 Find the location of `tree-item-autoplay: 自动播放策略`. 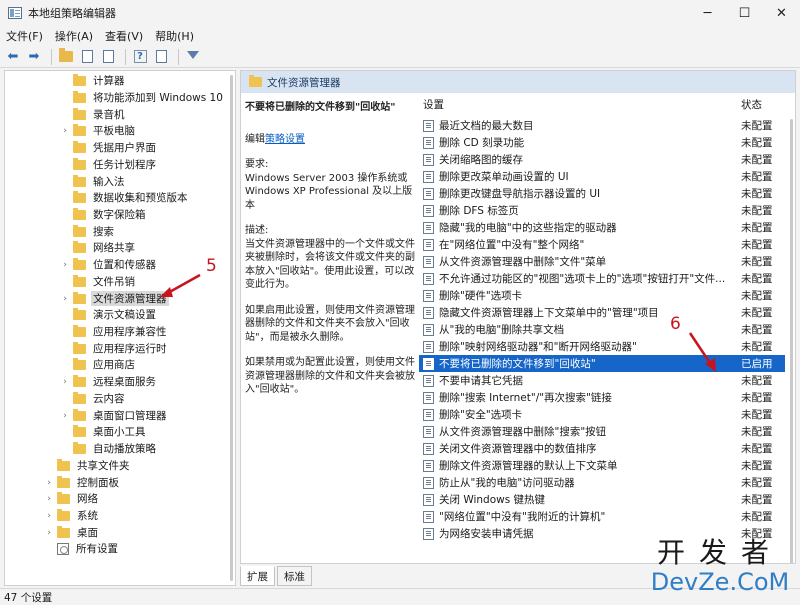

tree-item-autoplay: 自动播放策略 is located at coordinates (109, 448).